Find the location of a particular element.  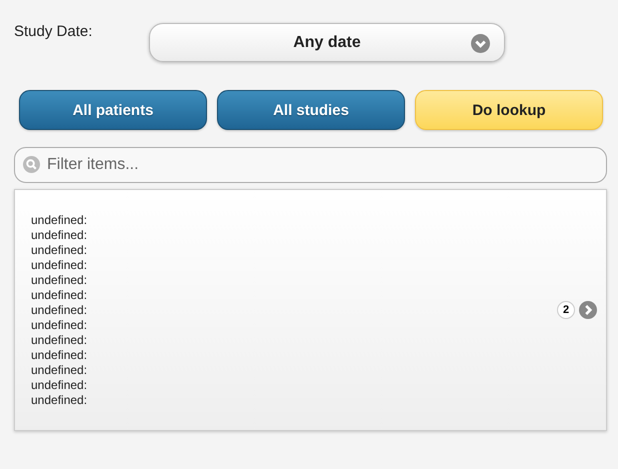

chevron-down-icon is located at coordinates (480, 43).